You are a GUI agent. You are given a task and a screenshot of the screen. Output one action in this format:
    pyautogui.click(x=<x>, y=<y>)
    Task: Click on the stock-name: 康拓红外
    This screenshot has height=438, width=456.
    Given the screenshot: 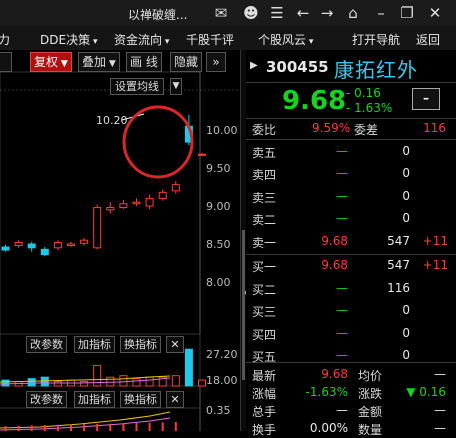 What is the action you would take?
    pyautogui.click(x=376, y=70)
    